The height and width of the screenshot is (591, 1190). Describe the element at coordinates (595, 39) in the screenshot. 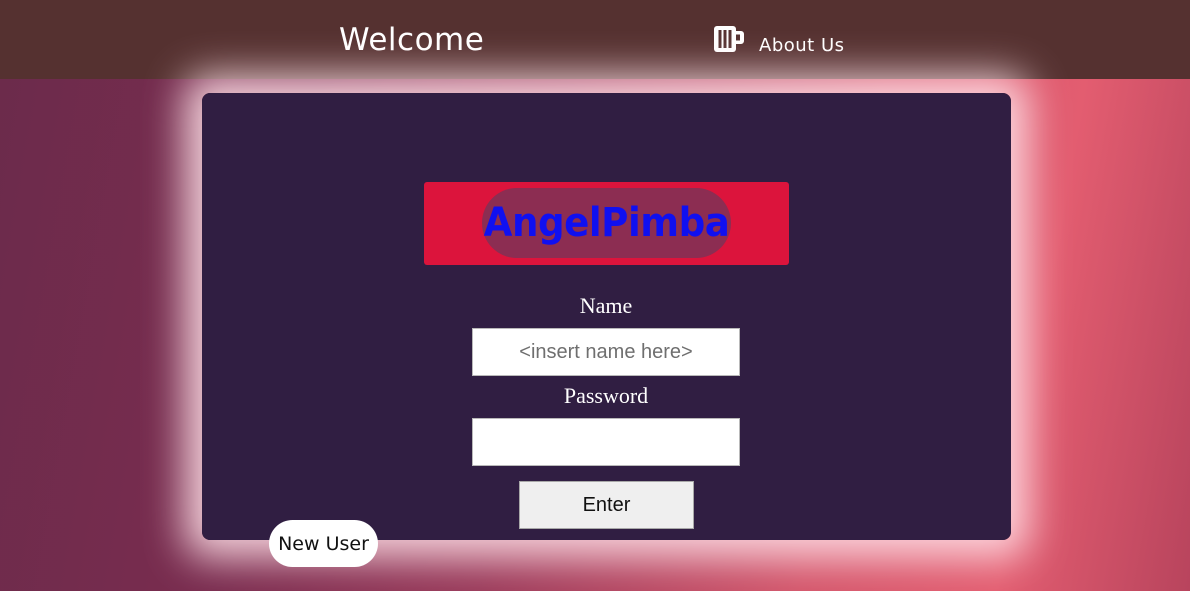

I see `top-navigation-bar: Welcome About Us` at that location.